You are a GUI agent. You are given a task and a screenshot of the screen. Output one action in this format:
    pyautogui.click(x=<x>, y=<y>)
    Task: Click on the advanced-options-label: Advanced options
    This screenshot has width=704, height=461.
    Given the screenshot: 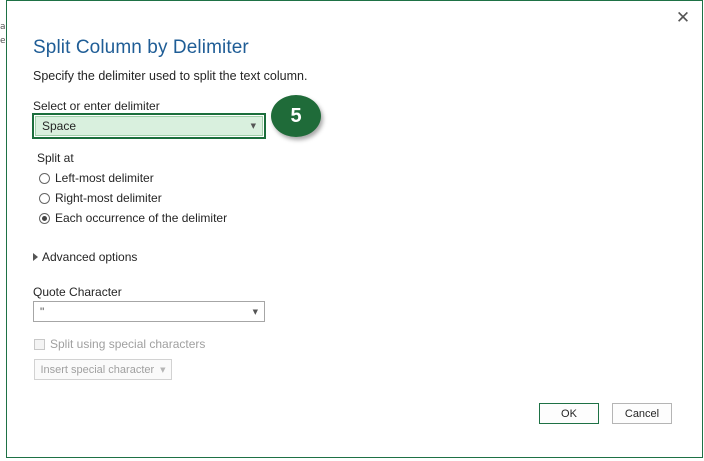 What is the action you would take?
    pyautogui.click(x=90, y=257)
    